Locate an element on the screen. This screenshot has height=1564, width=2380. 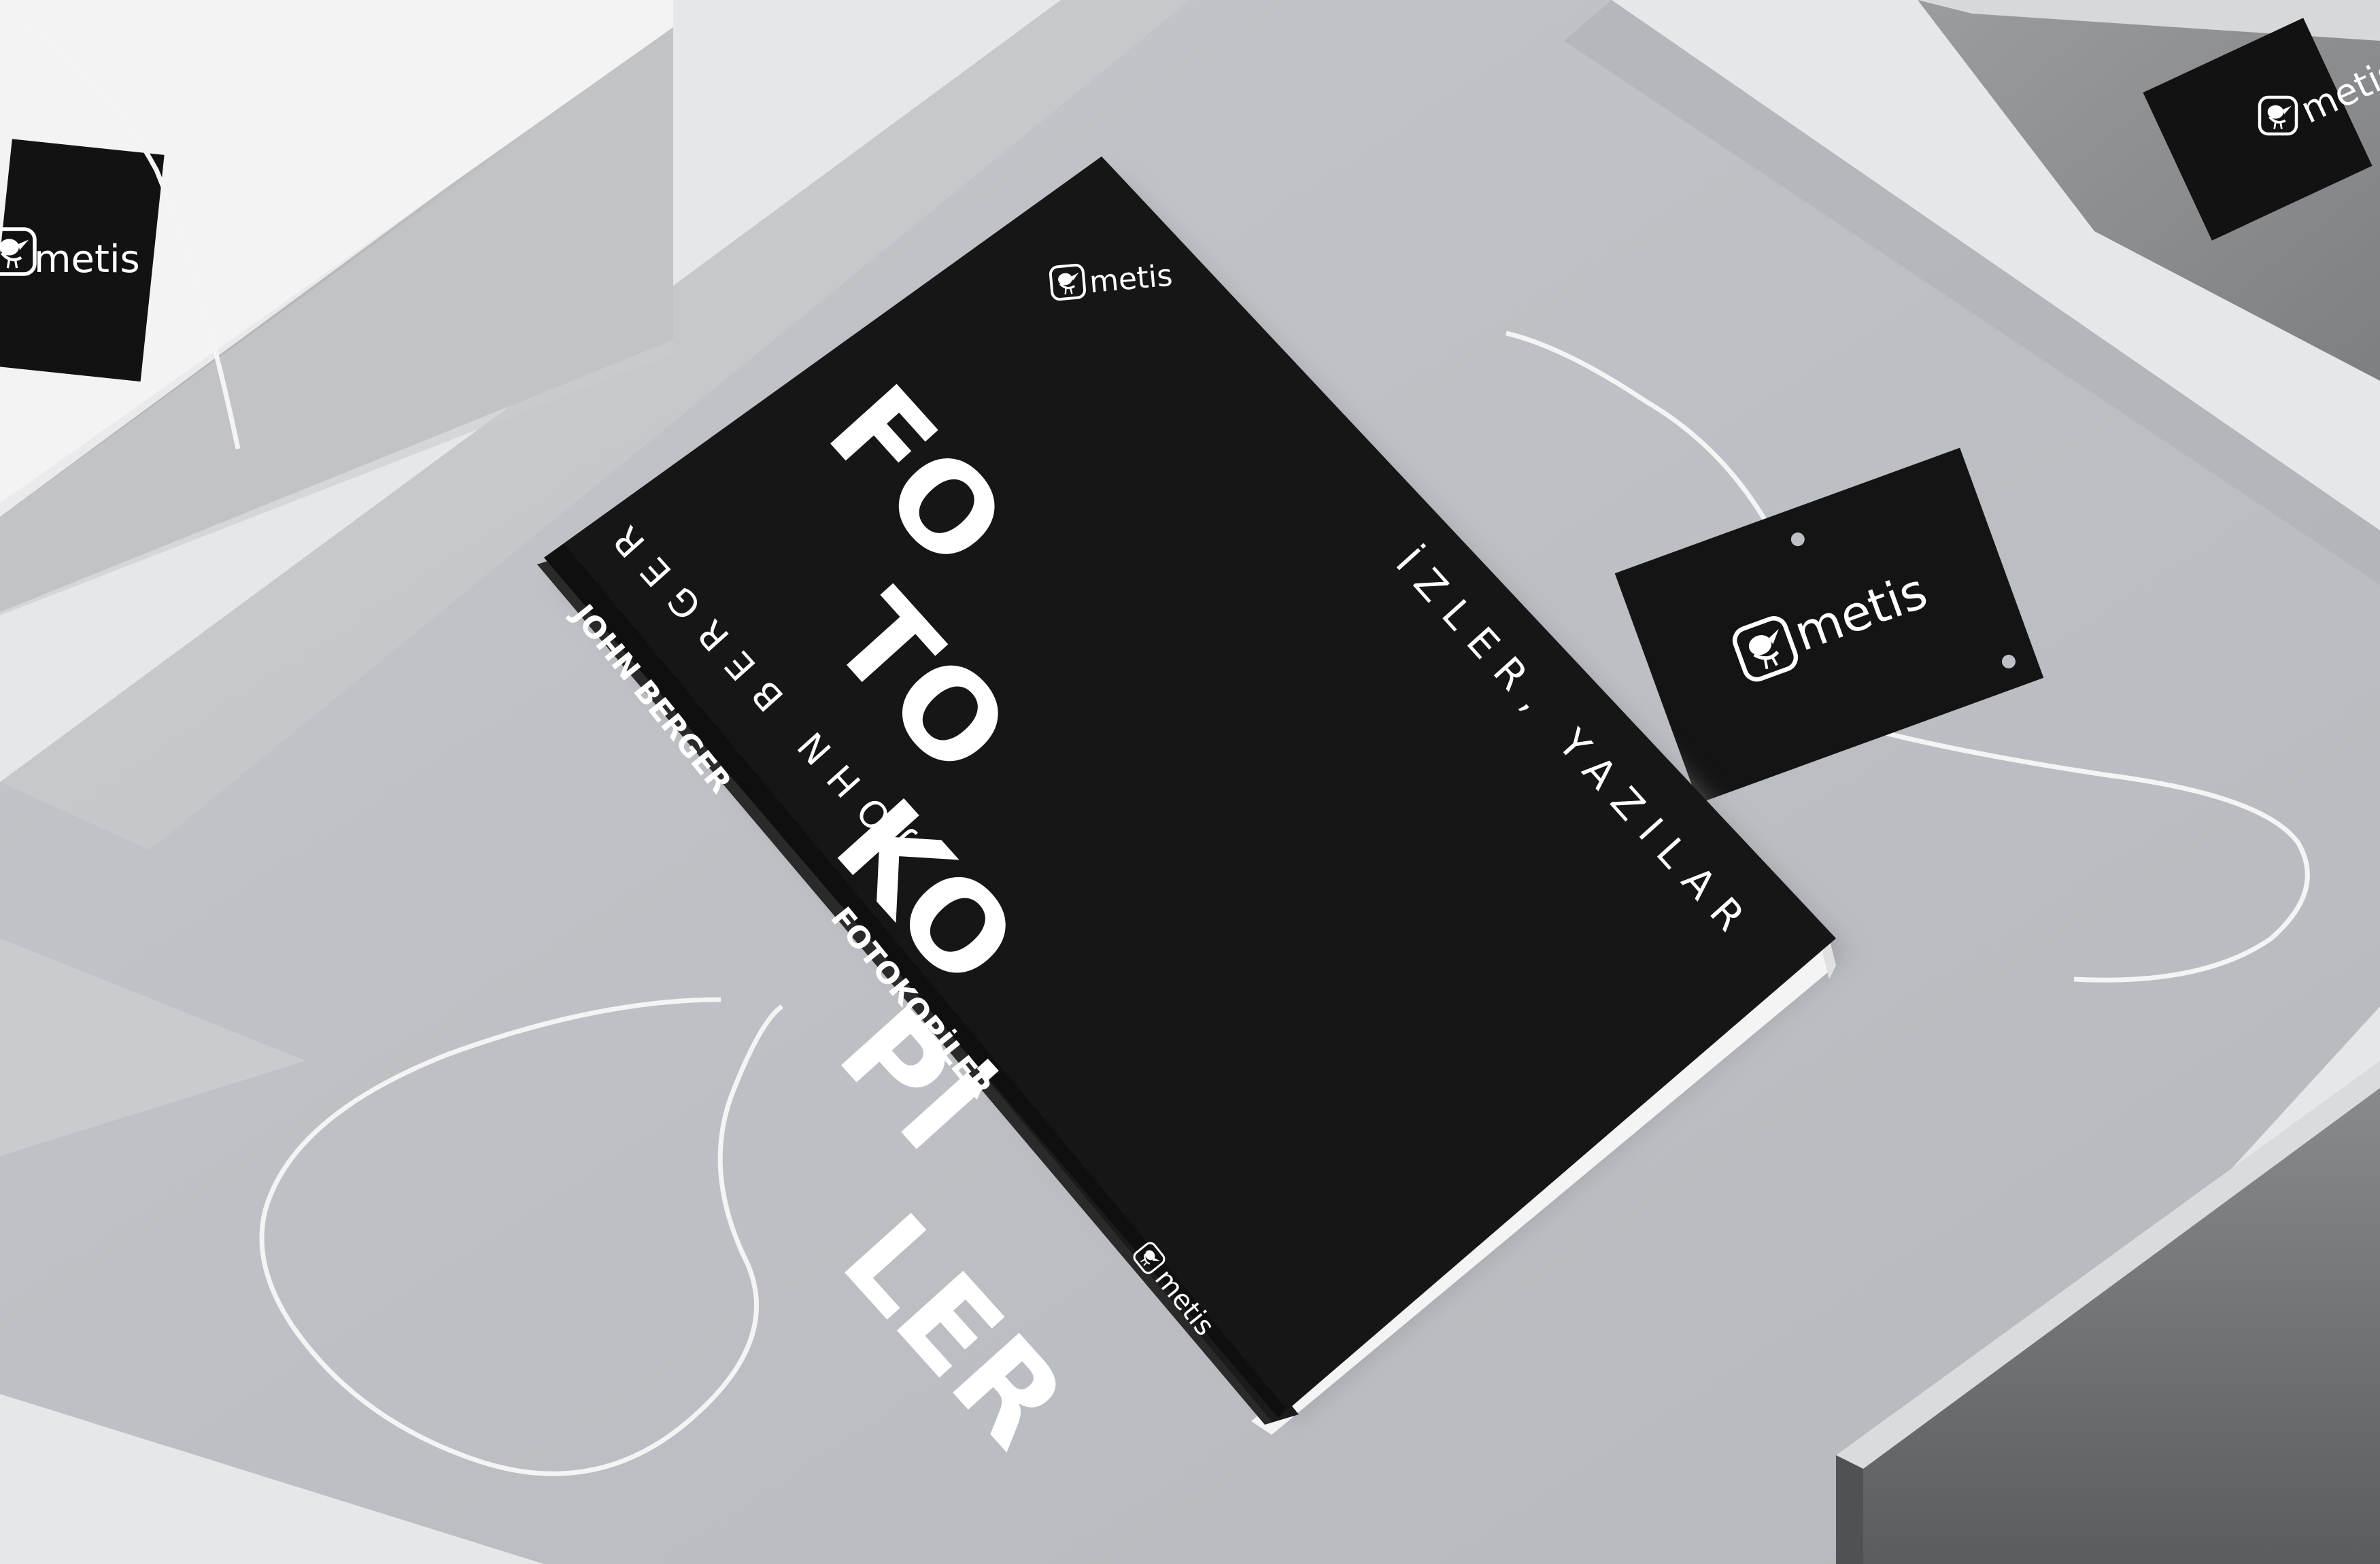
box-left-brand: metis is located at coordinates (87, 259).